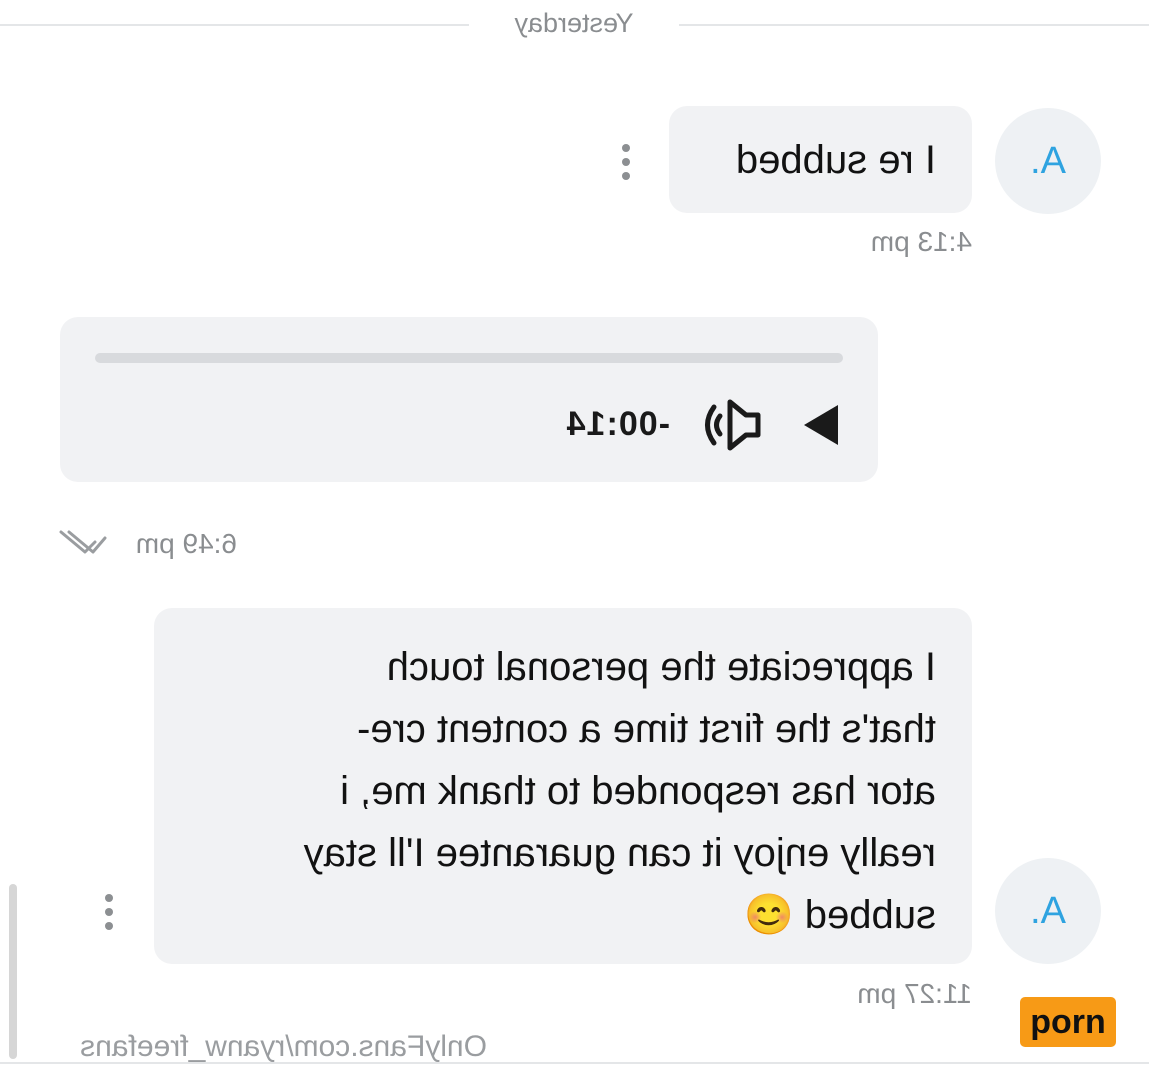 The image size is (1149, 1076). Describe the element at coordinates (283, 1046) in the screenshot. I see `watermark: OnlyFans.com/ryanw_freefans` at that location.